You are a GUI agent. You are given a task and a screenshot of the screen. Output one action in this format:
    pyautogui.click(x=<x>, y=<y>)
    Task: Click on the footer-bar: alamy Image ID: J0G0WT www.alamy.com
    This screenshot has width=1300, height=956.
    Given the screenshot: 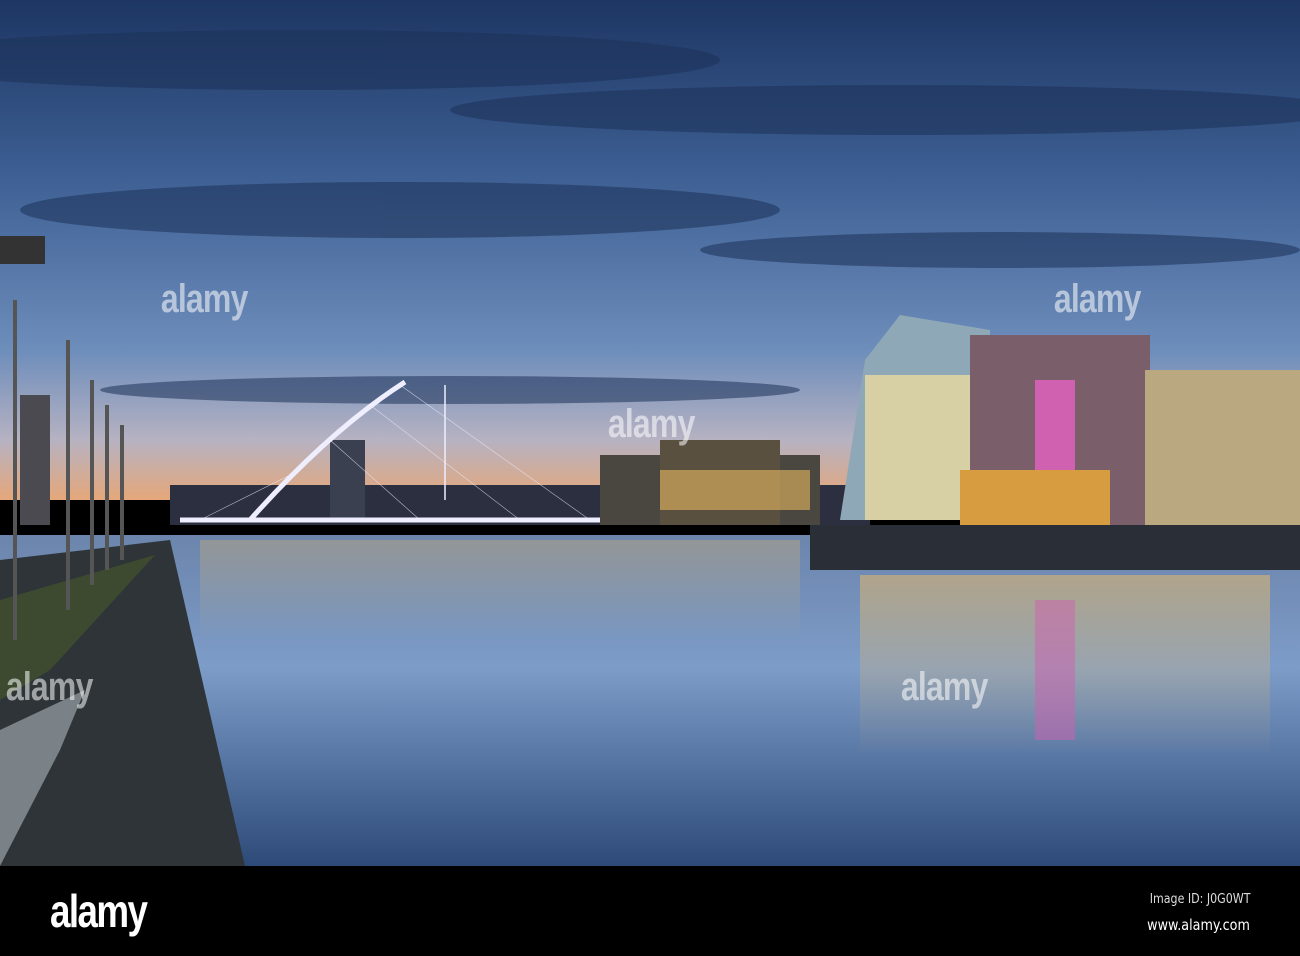 What is the action you would take?
    pyautogui.click(x=650, y=911)
    